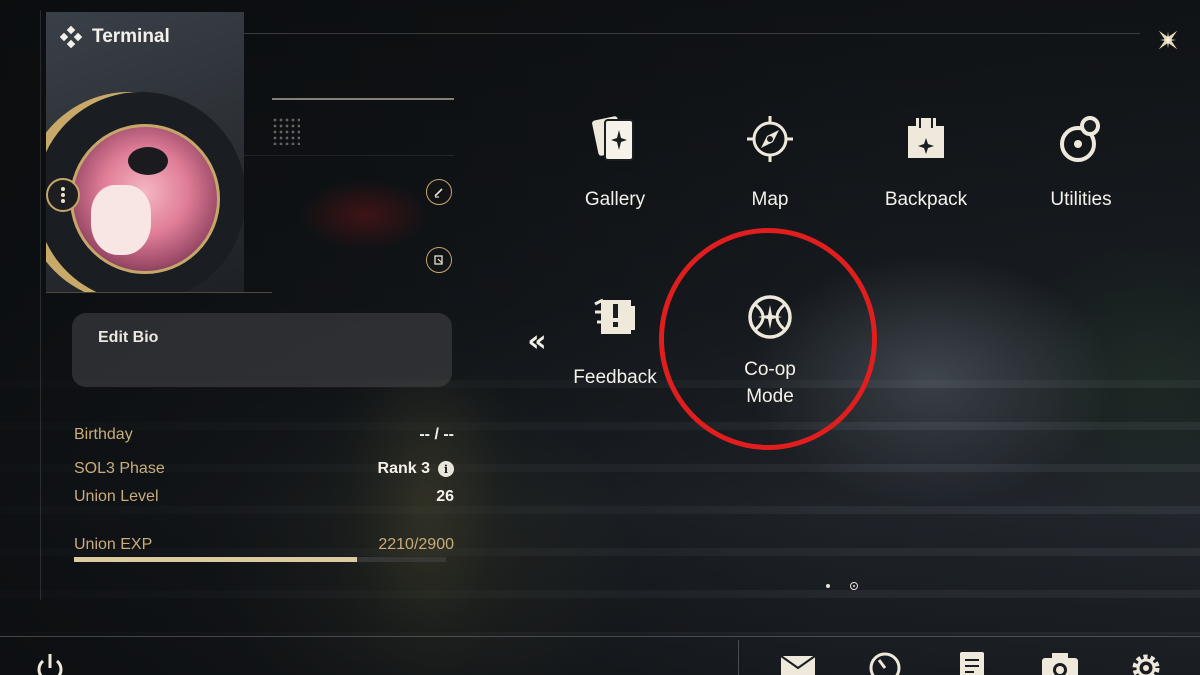  I want to click on settings-icon, so click(1146, 664).